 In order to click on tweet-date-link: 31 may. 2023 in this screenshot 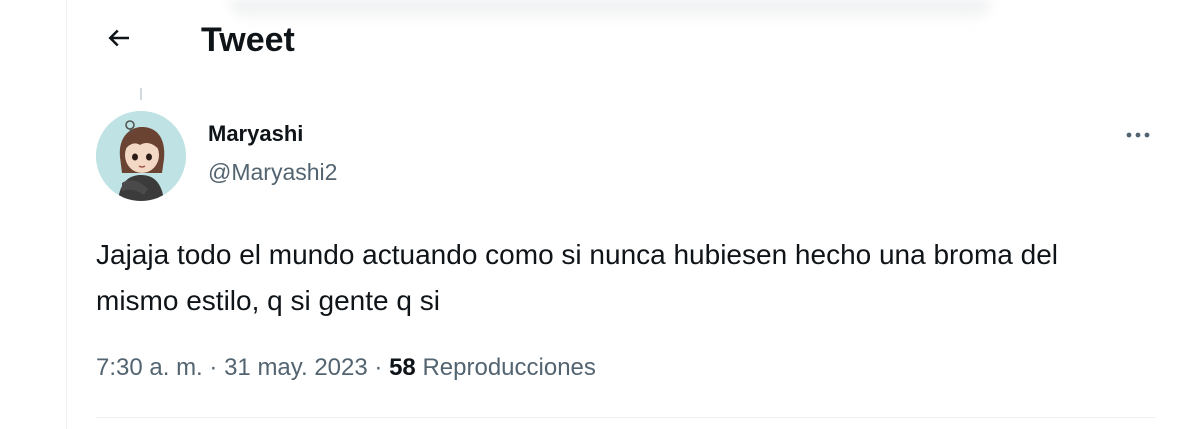, I will do `click(296, 367)`.